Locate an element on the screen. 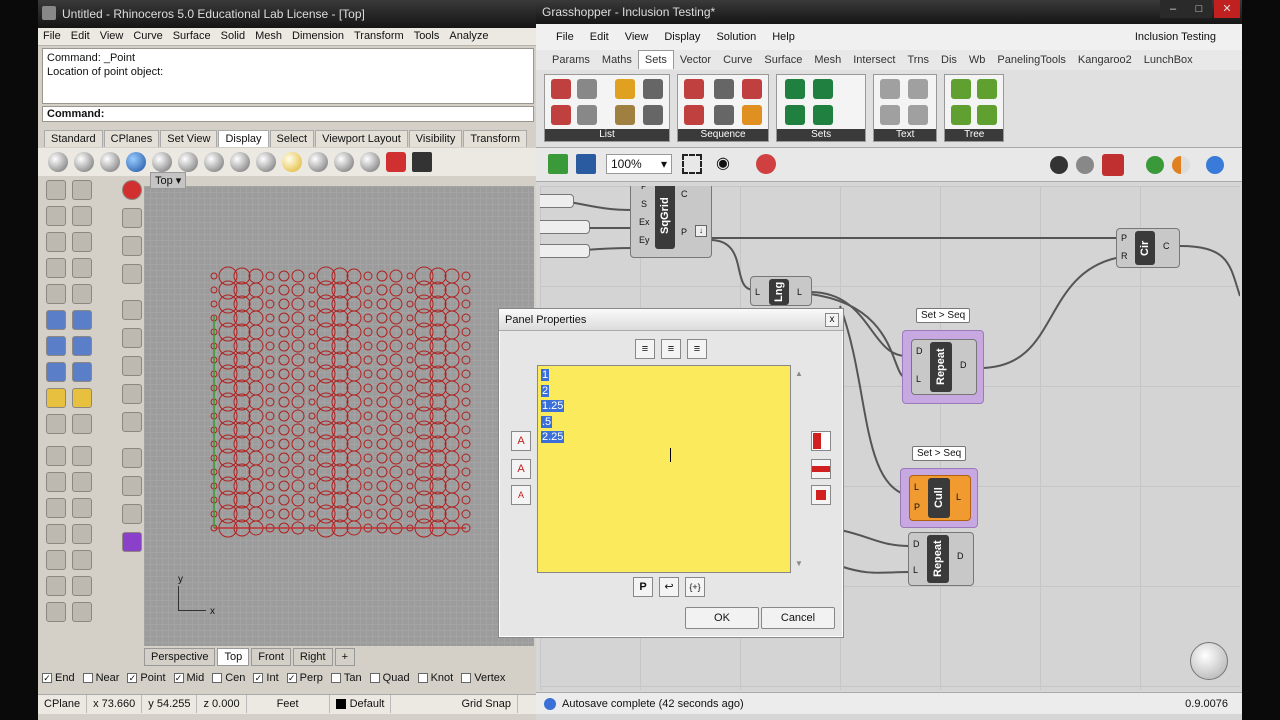 Image resolution: width=1280 pixels, height=720 pixels. move-icon is located at coordinates (56, 424).